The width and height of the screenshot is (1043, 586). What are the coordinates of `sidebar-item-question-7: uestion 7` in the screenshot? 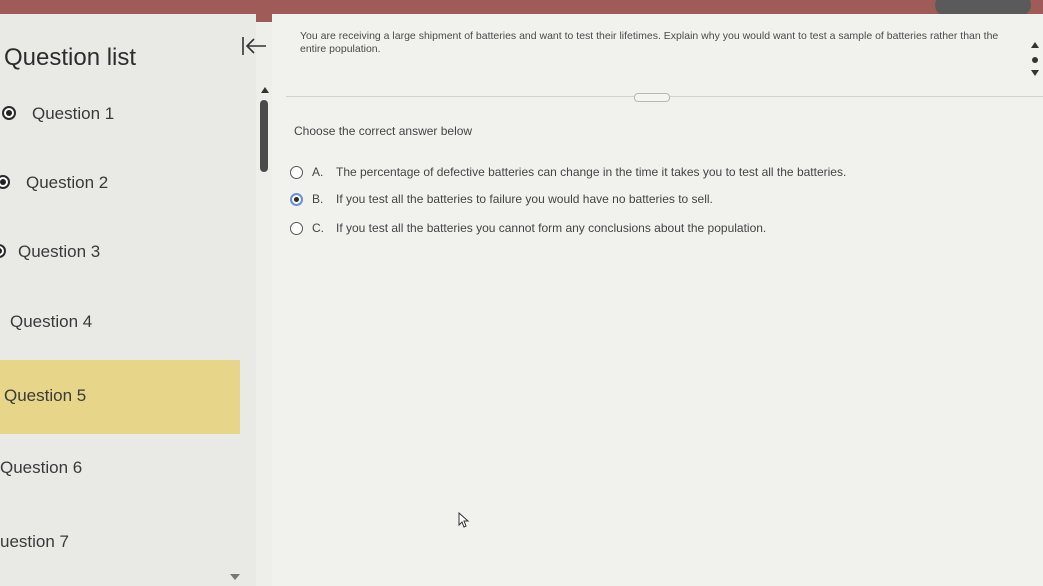 It's located at (120, 541).